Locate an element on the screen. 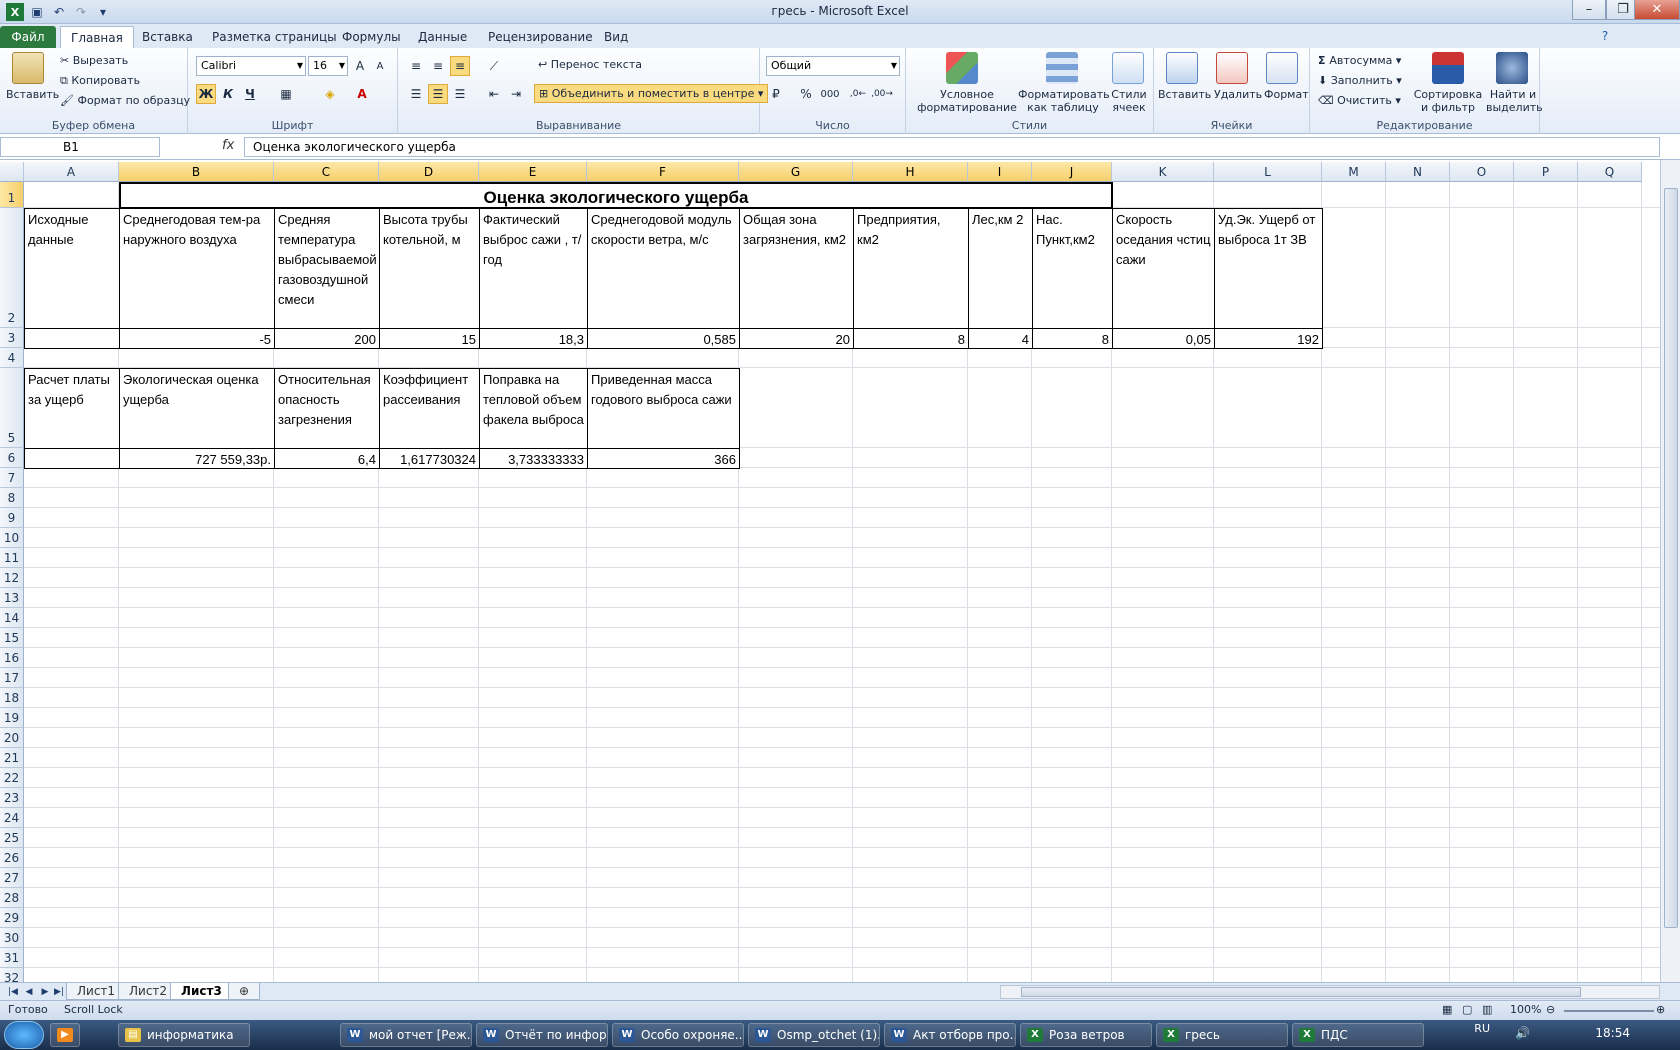 Image resolution: width=1680 pixels, height=1050 pixels. row-header-1: 1 is located at coordinates (12, 195).